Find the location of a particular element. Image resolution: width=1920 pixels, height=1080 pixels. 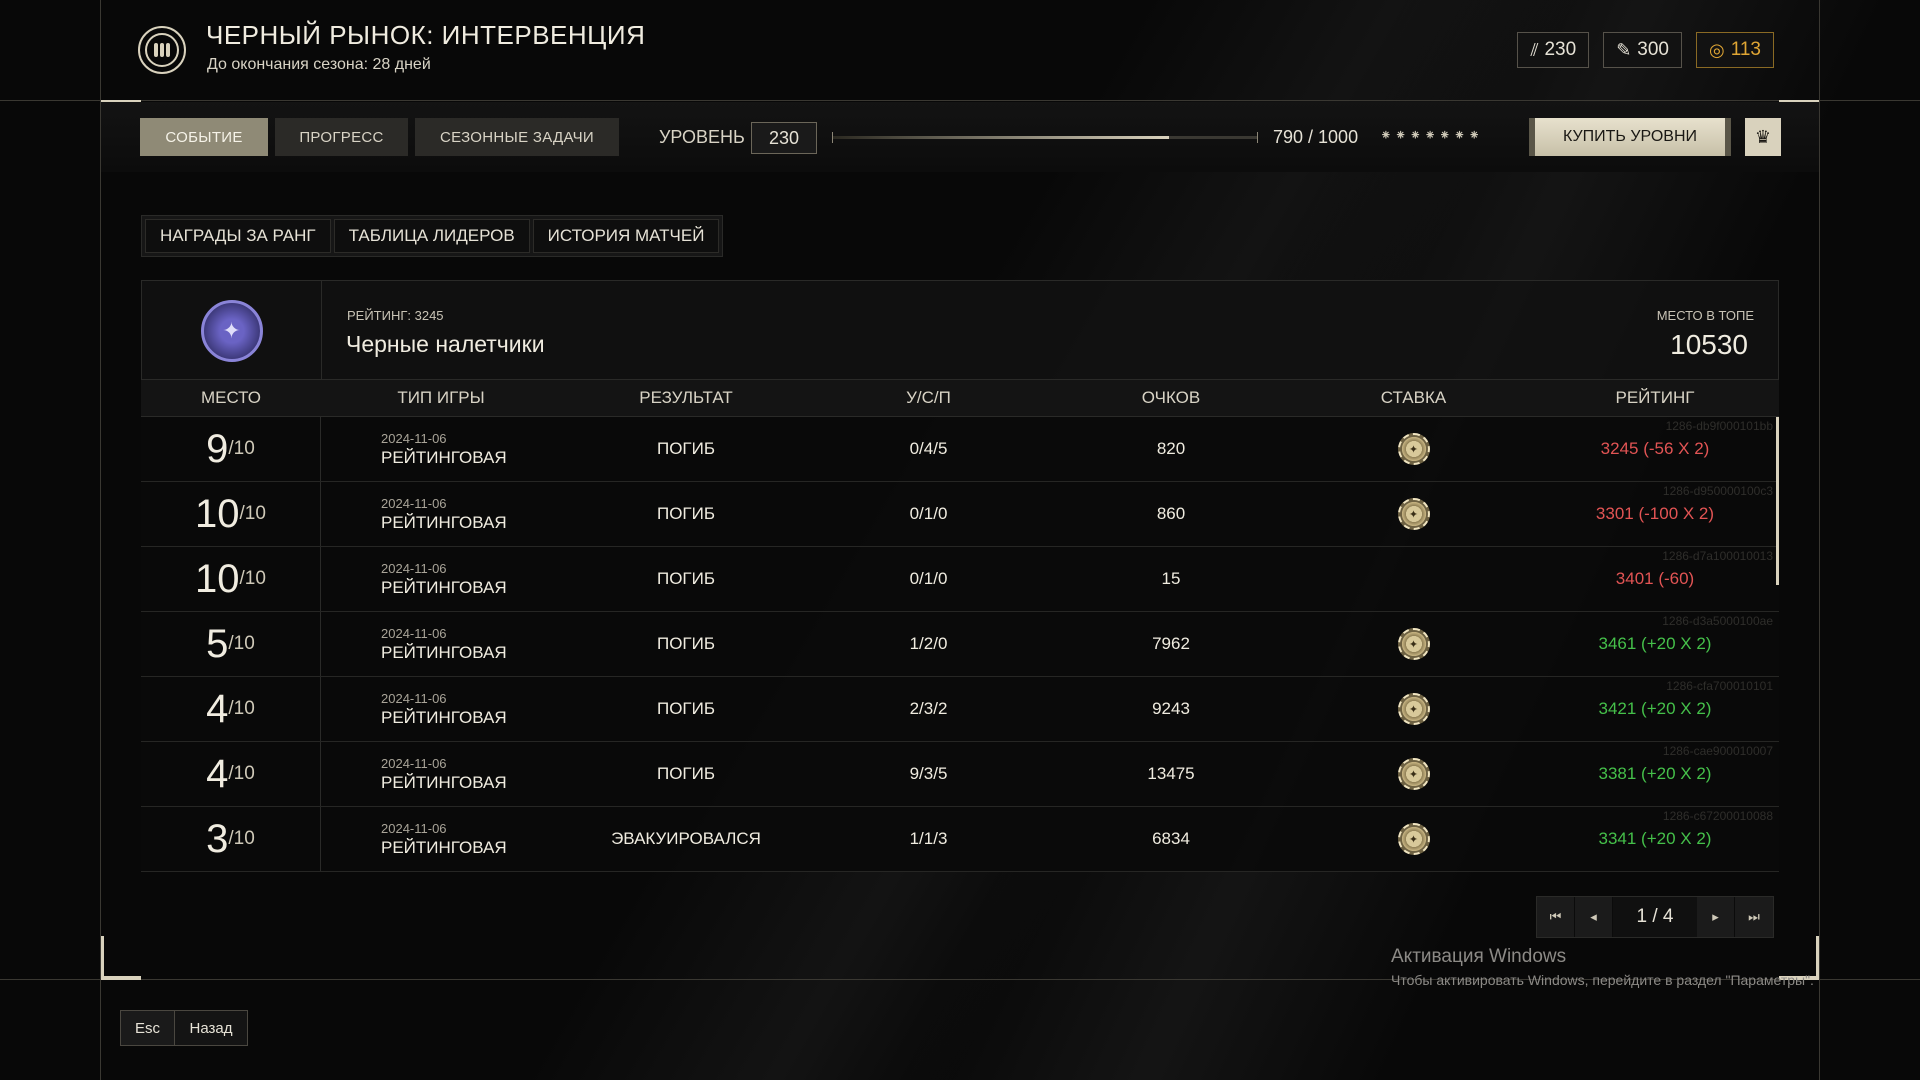

place-value: 3 is located at coordinates (217, 838).